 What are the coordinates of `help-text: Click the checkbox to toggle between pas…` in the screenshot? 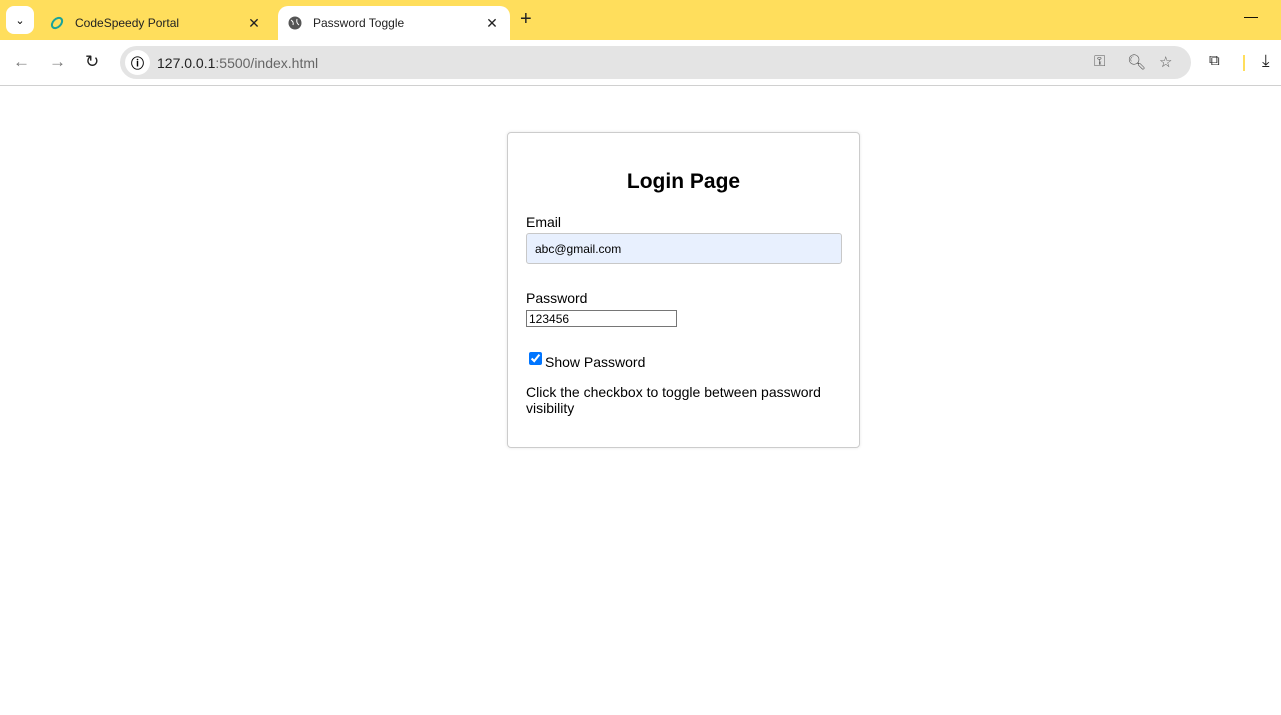 It's located at (673, 400).